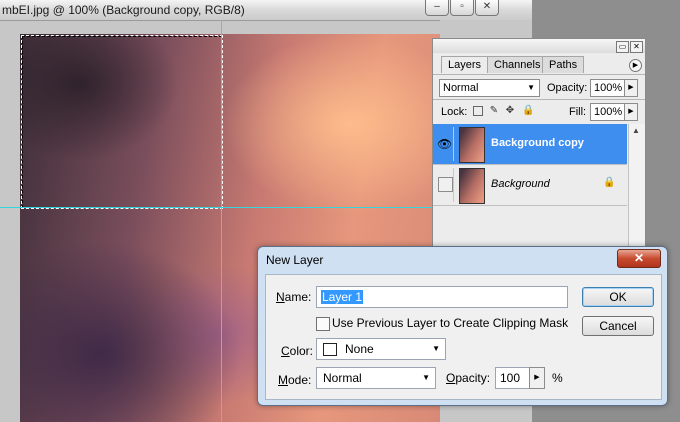 This screenshot has width=680, height=422. I want to click on clipping-mask-checkbox, so click(323, 324).